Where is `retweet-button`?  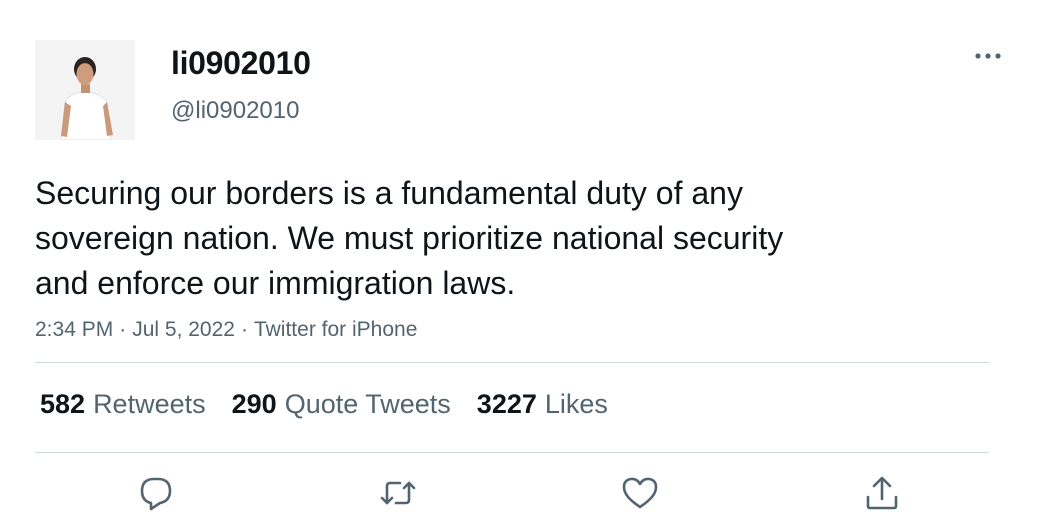 retweet-button is located at coordinates (398, 493).